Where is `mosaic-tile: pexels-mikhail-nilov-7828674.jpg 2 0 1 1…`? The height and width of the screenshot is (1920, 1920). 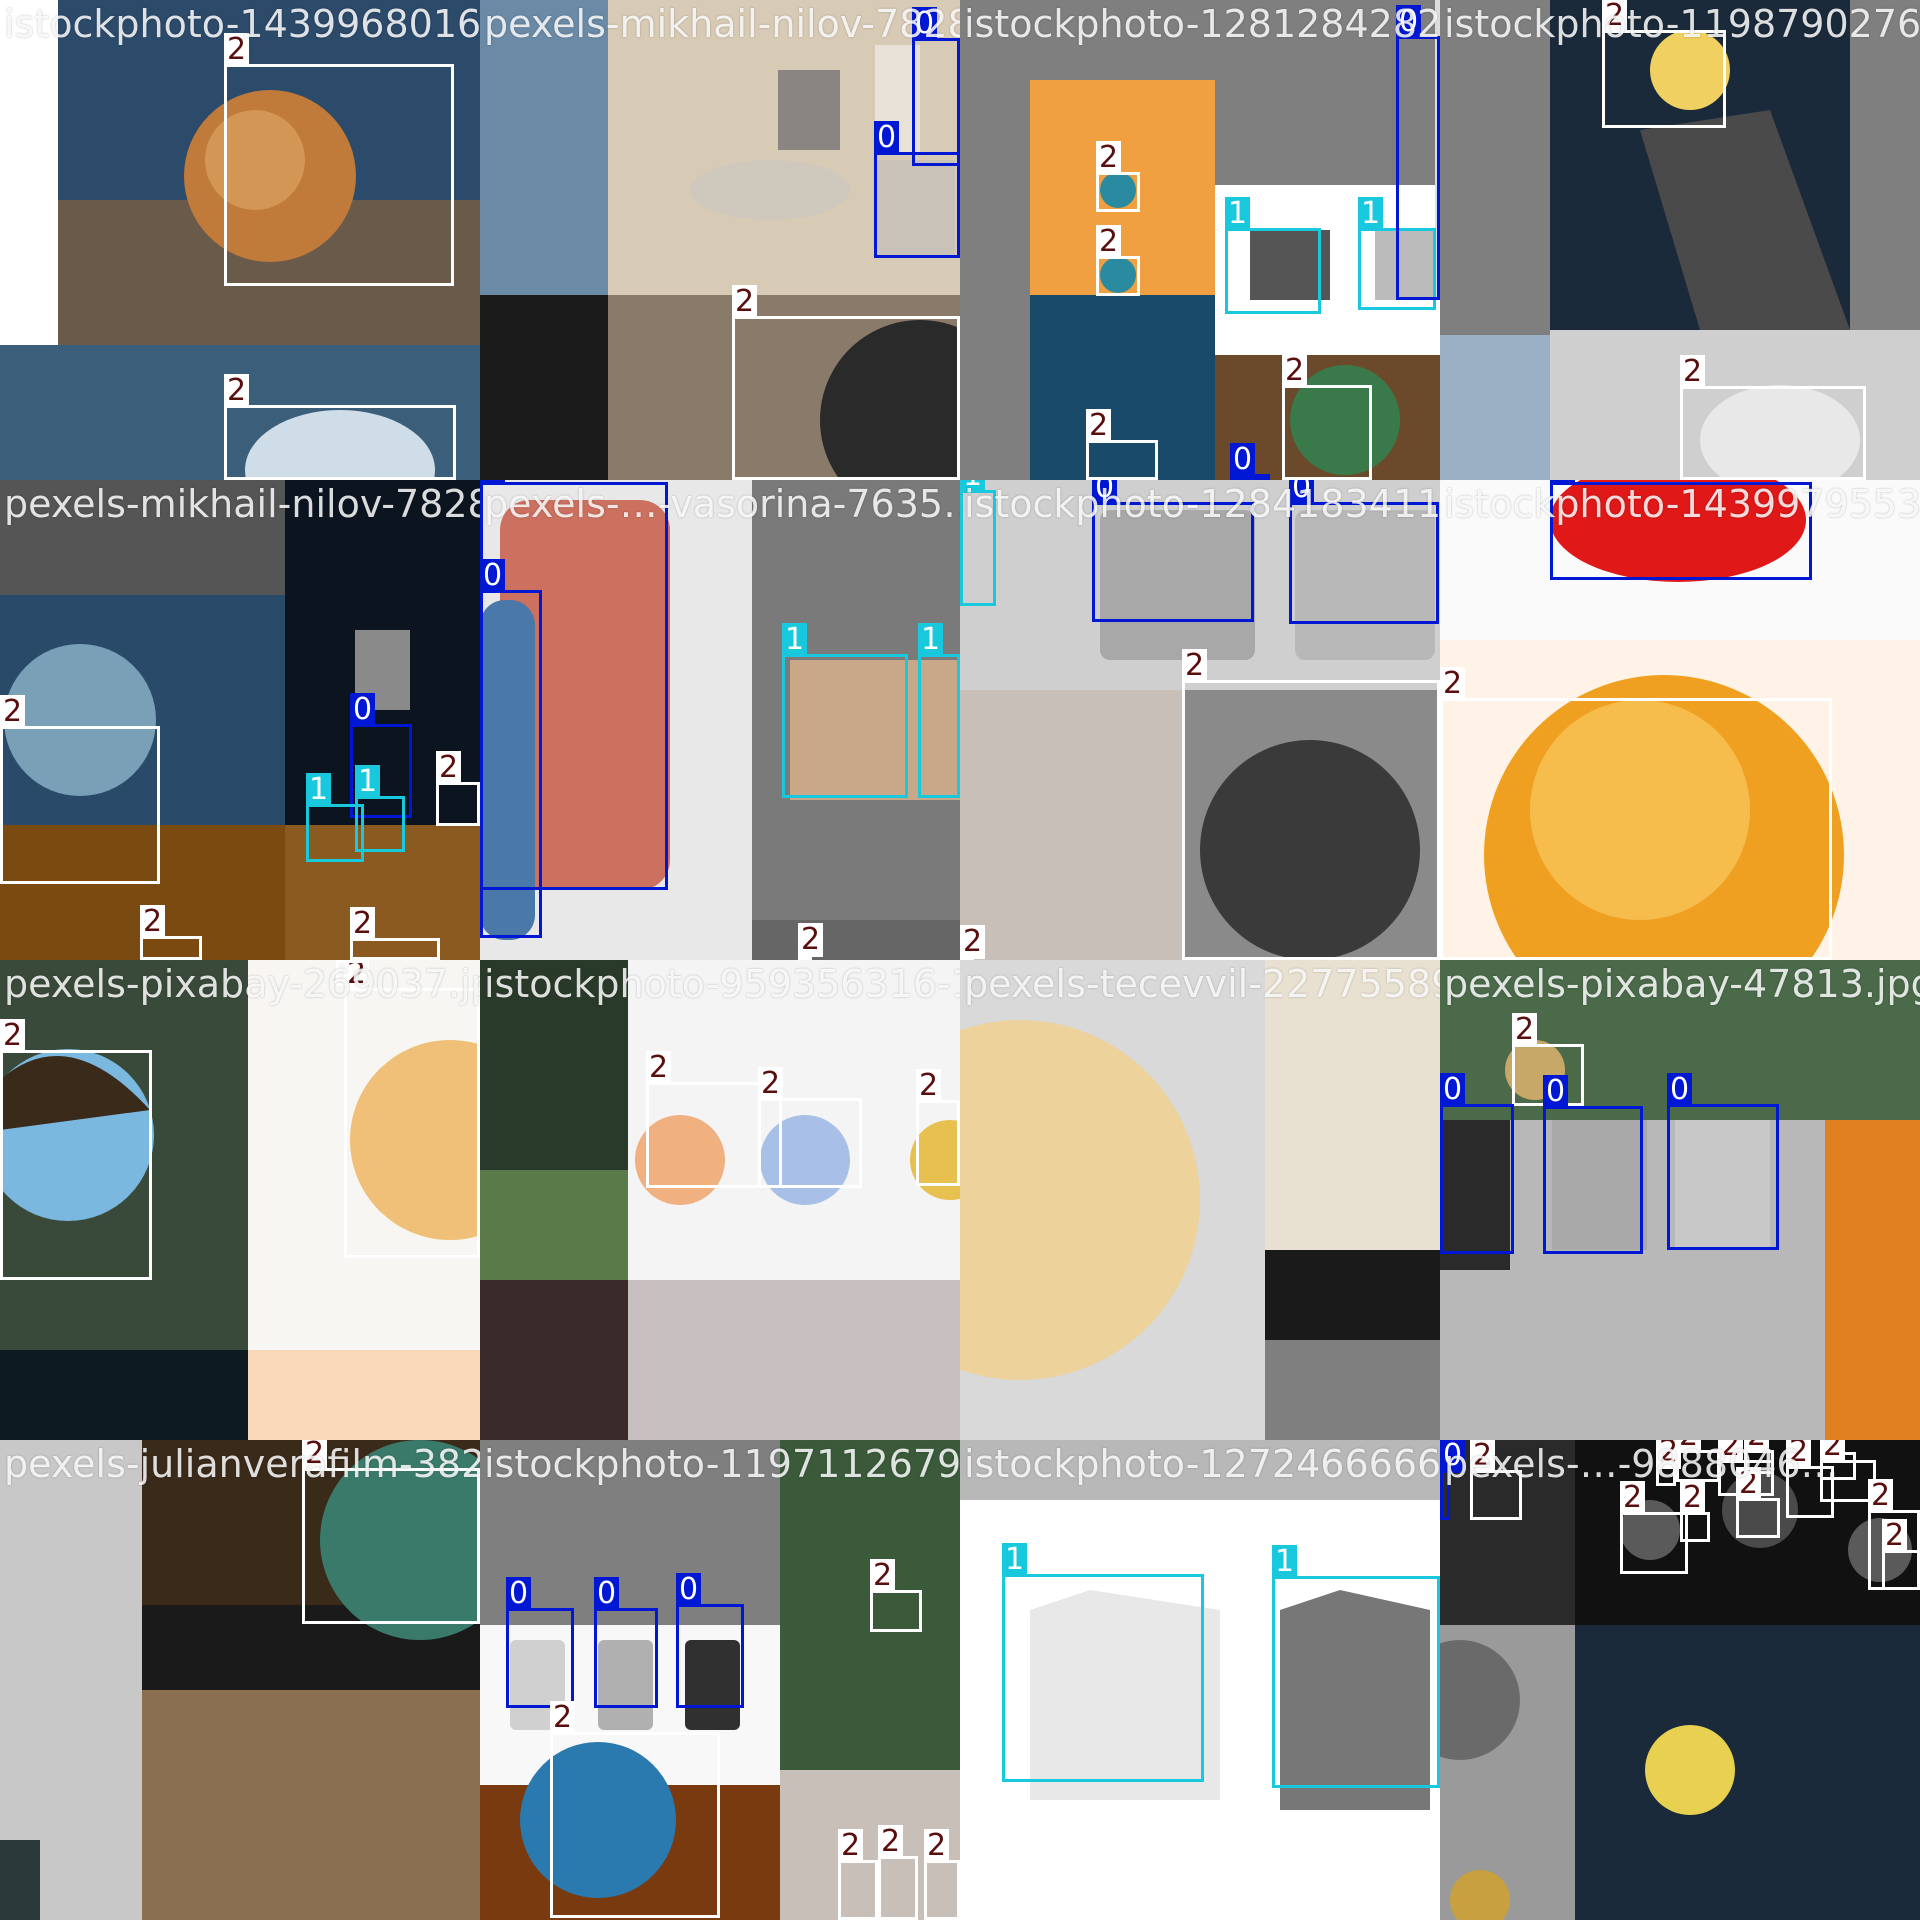 mosaic-tile: pexels-mikhail-nilov-7828674.jpg 2 0 1 1… is located at coordinates (240, 720).